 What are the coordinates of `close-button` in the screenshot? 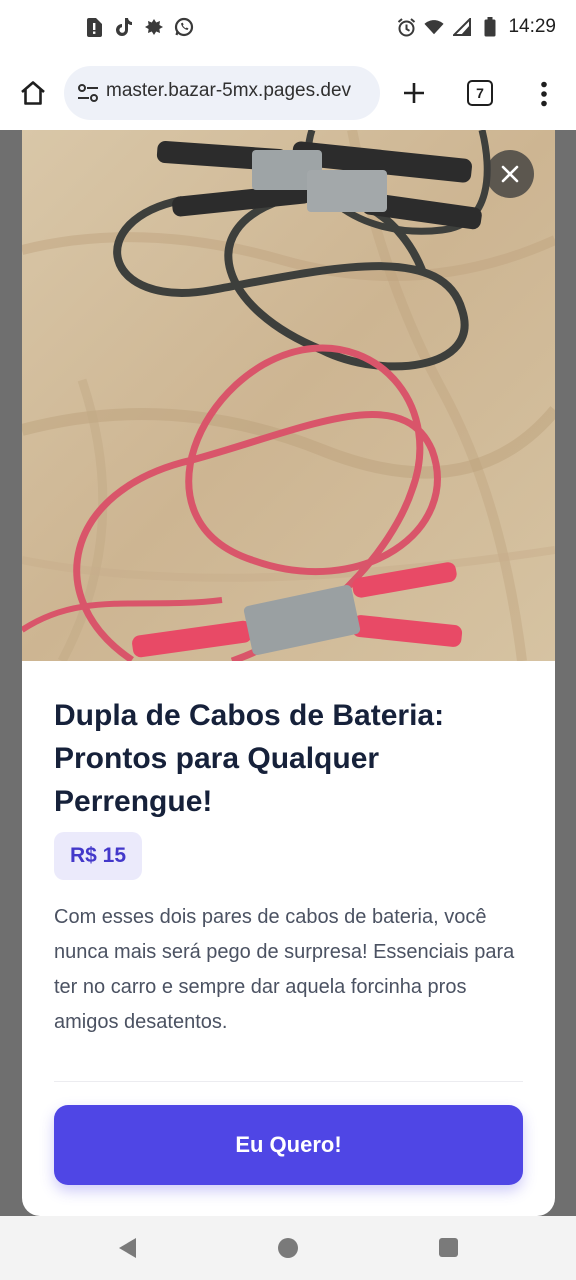 It's located at (510, 174).